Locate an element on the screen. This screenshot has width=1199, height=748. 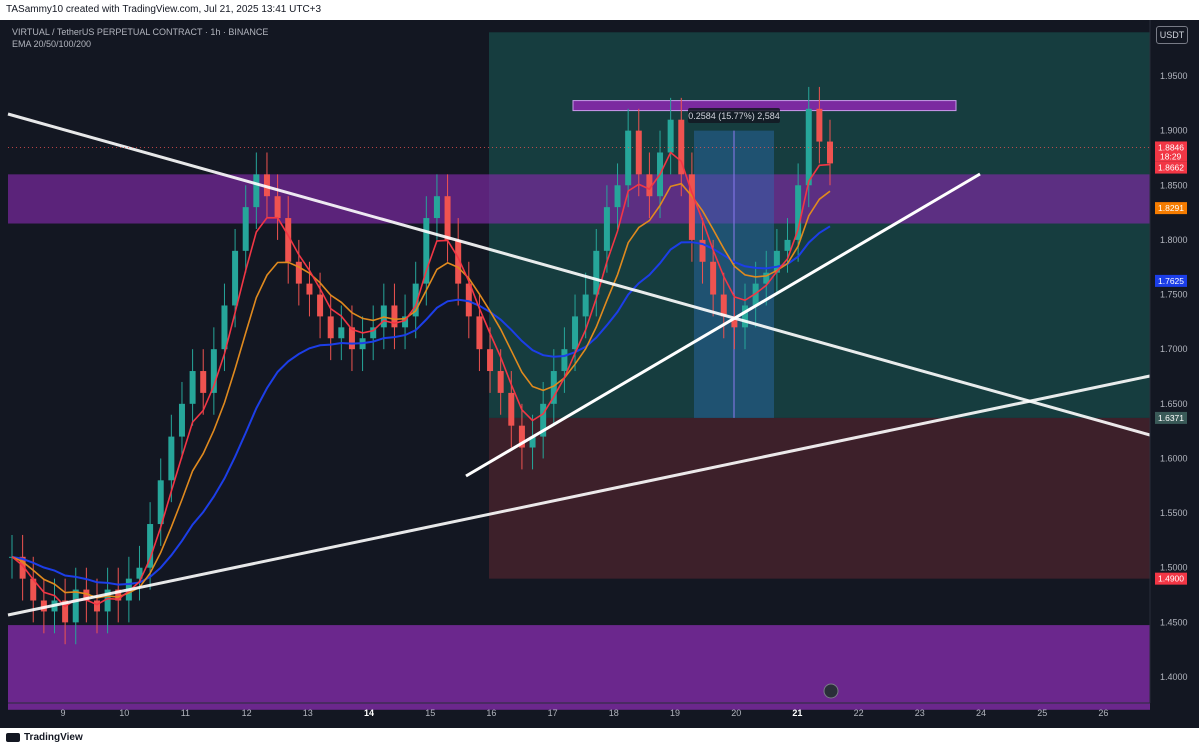
x-tick-label: 9 is located at coordinates (62, 713).